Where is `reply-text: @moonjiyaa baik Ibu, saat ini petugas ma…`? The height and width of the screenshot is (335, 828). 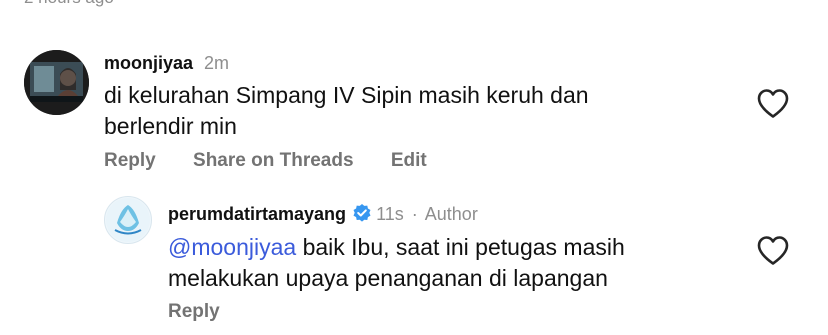 reply-text: @moonjiyaa baik Ibu, saat ini petugas ma… is located at coordinates (396, 263).